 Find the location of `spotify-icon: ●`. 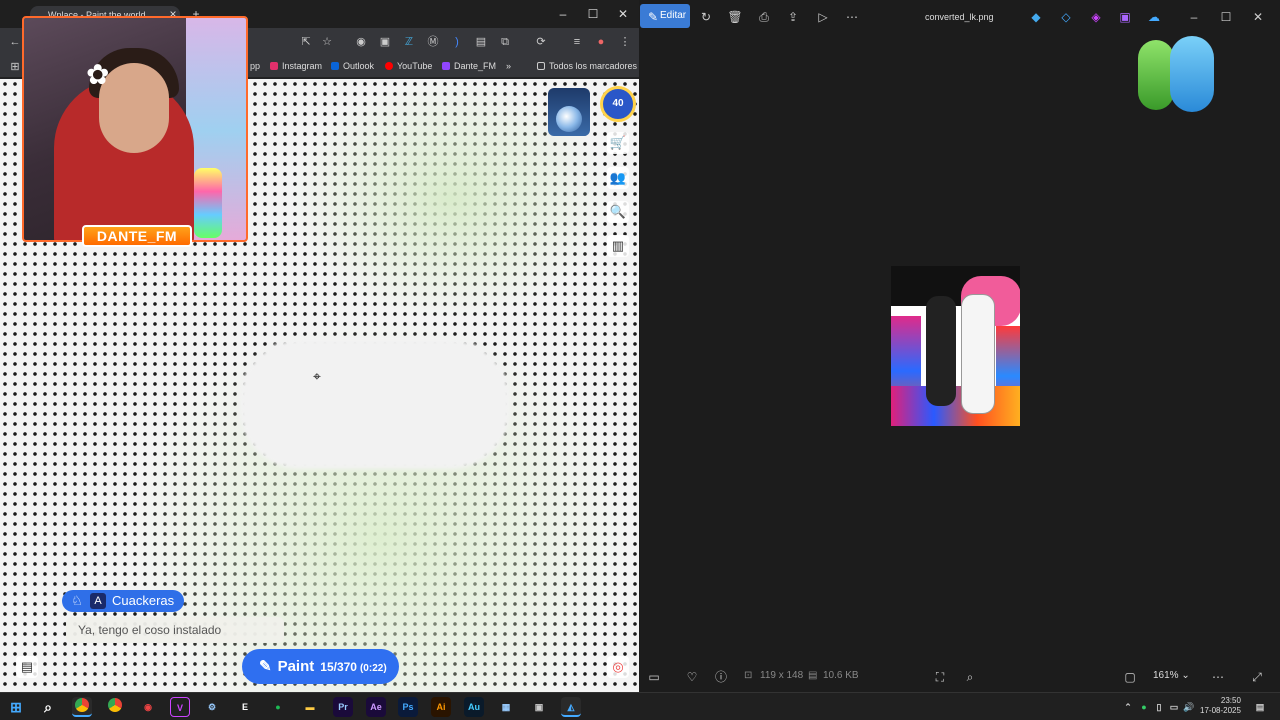

spotify-icon: ● is located at coordinates (278, 707).